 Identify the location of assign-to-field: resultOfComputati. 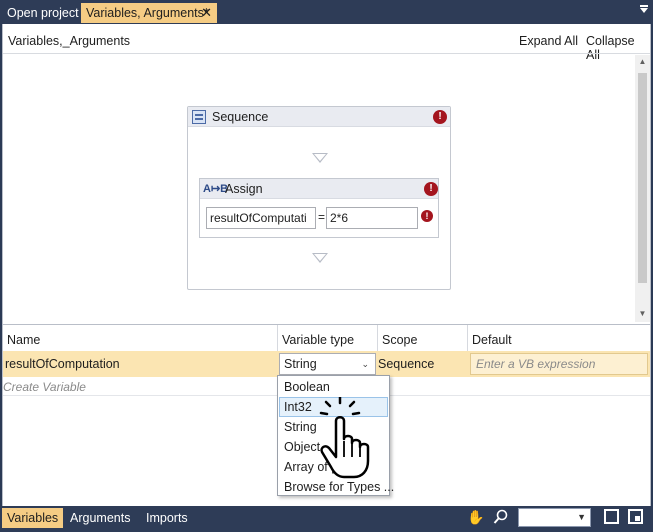
(261, 218).